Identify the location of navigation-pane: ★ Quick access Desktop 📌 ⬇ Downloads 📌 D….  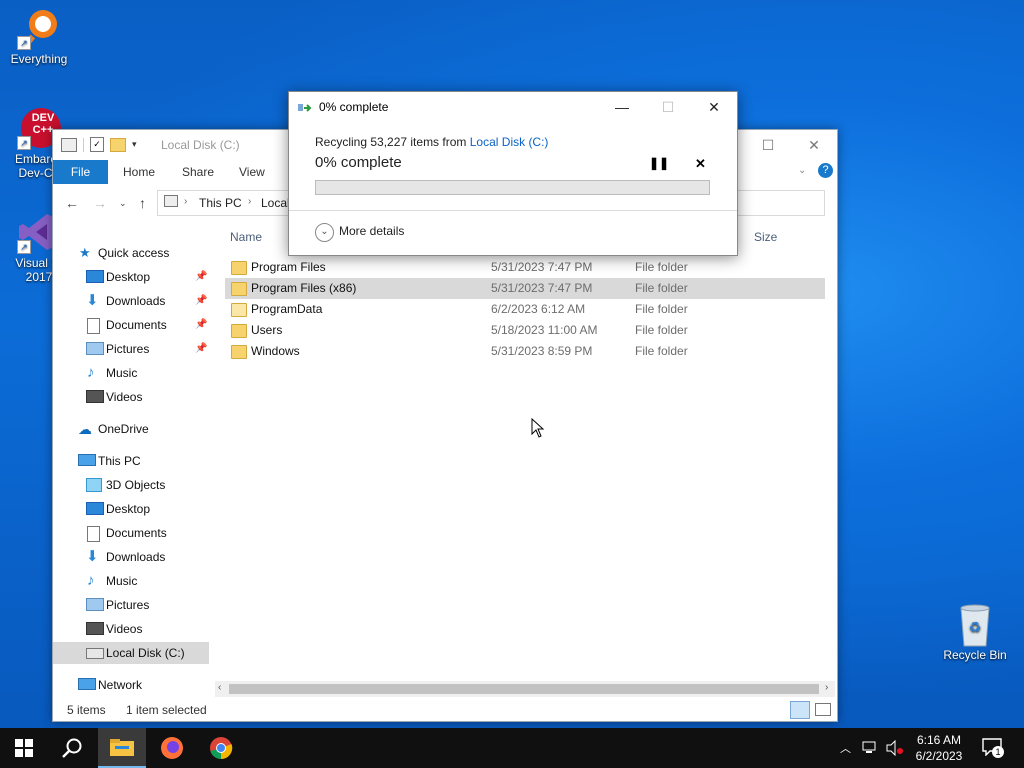
(133, 466).